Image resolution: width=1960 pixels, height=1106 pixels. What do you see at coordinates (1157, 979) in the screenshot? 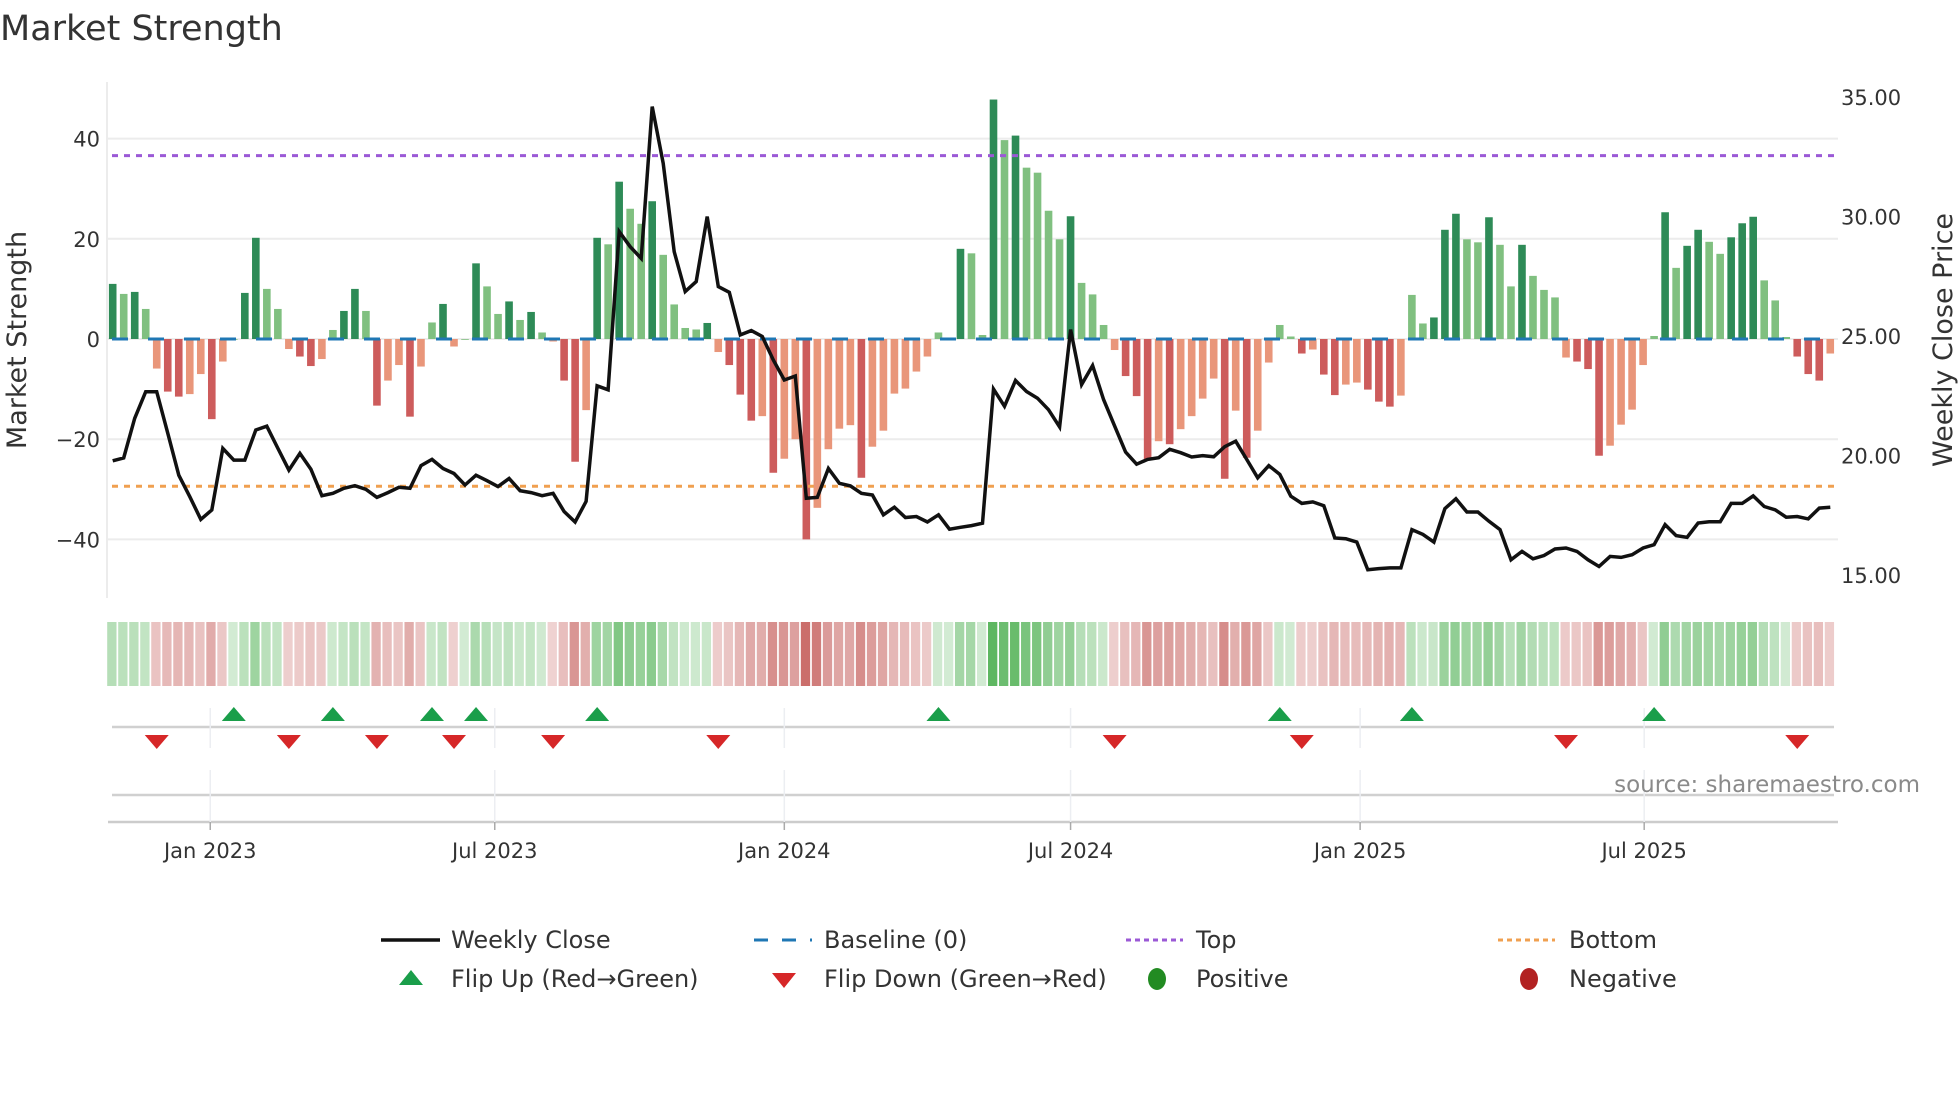
I see `legend-positive-icon` at bounding box center [1157, 979].